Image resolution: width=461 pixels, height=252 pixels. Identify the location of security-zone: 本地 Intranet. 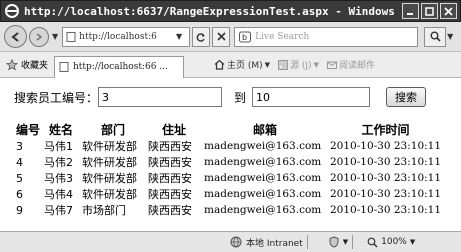
(266, 242).